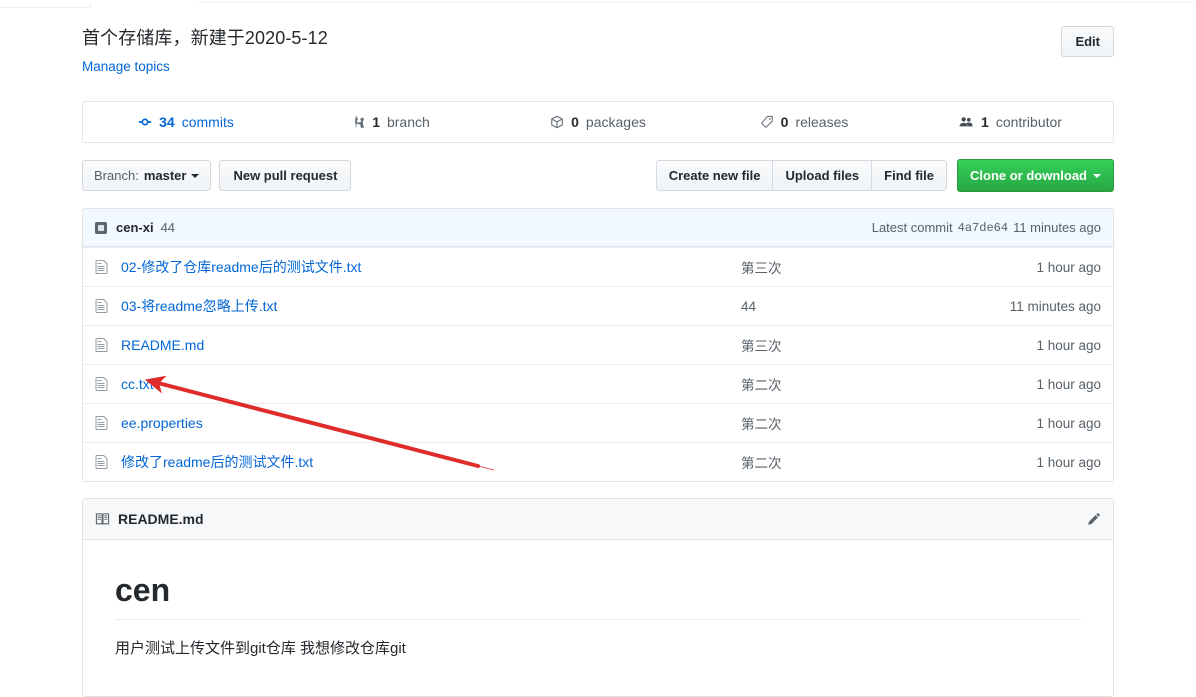 This screenshot has height=697, width=1196. I want to click on table-row: README.md 第三次 1 hour ago, so click(598, 344).